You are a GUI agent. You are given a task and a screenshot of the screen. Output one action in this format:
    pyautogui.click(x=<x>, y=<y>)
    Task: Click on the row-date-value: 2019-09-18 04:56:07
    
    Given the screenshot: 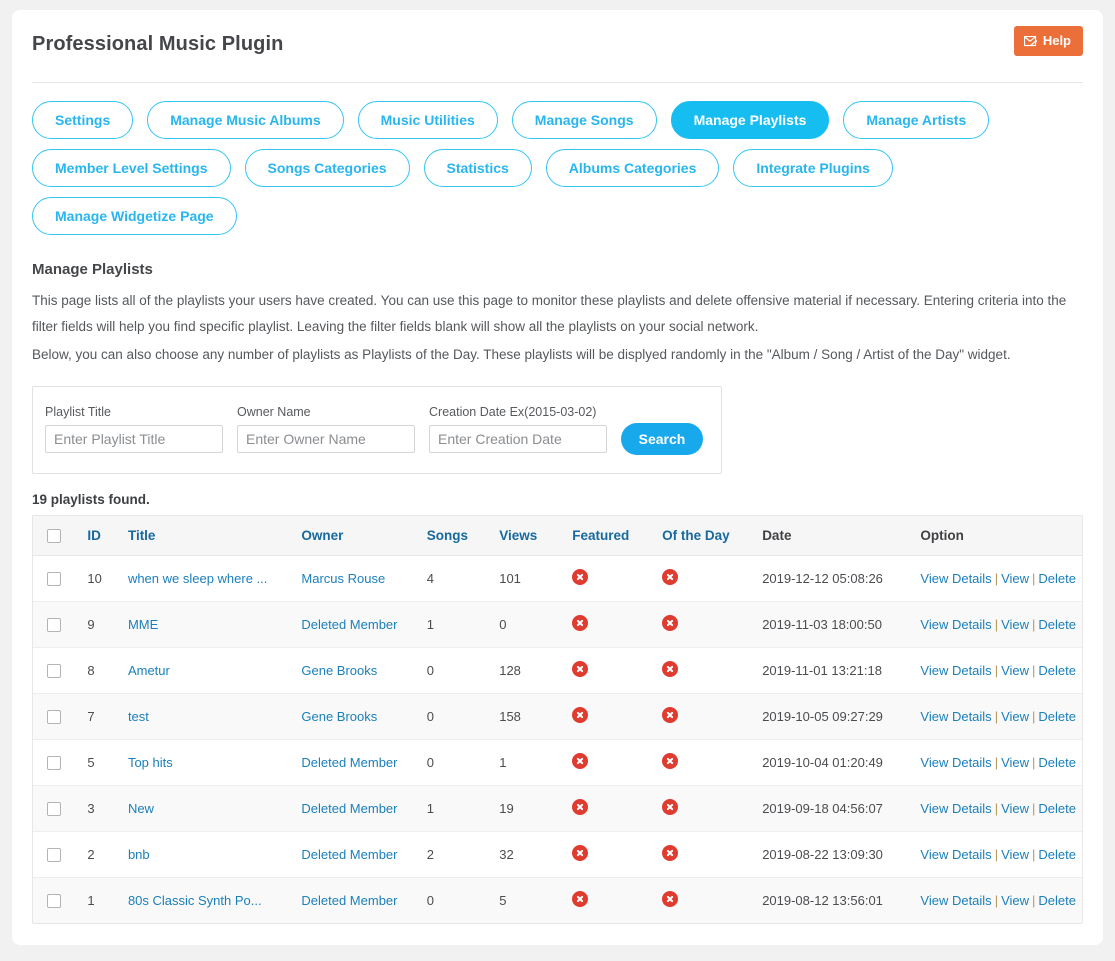 What is the action you would take?
    pyautogui.click(x=822, y=808)
    